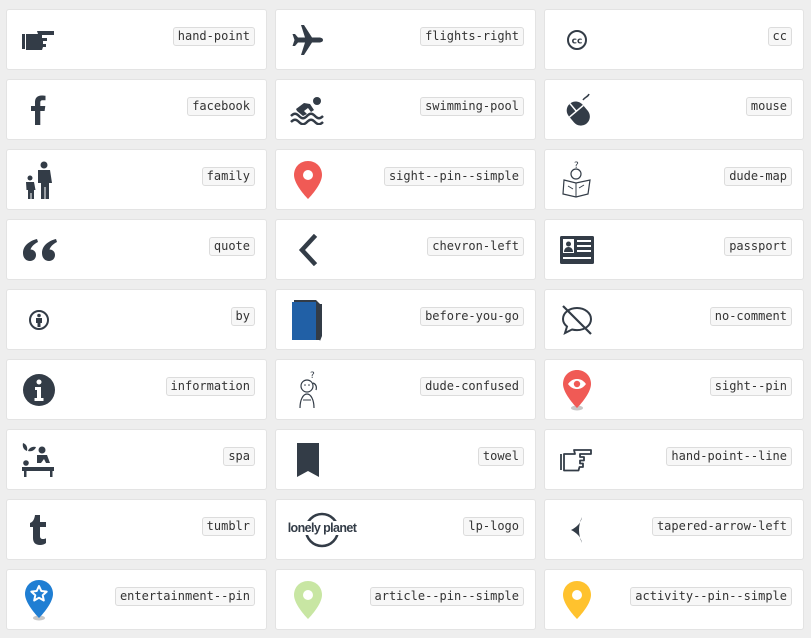  Describe the element at coordinates (472, 36) in the screenshot. I see `icon-card-label: flights-right` at that location.